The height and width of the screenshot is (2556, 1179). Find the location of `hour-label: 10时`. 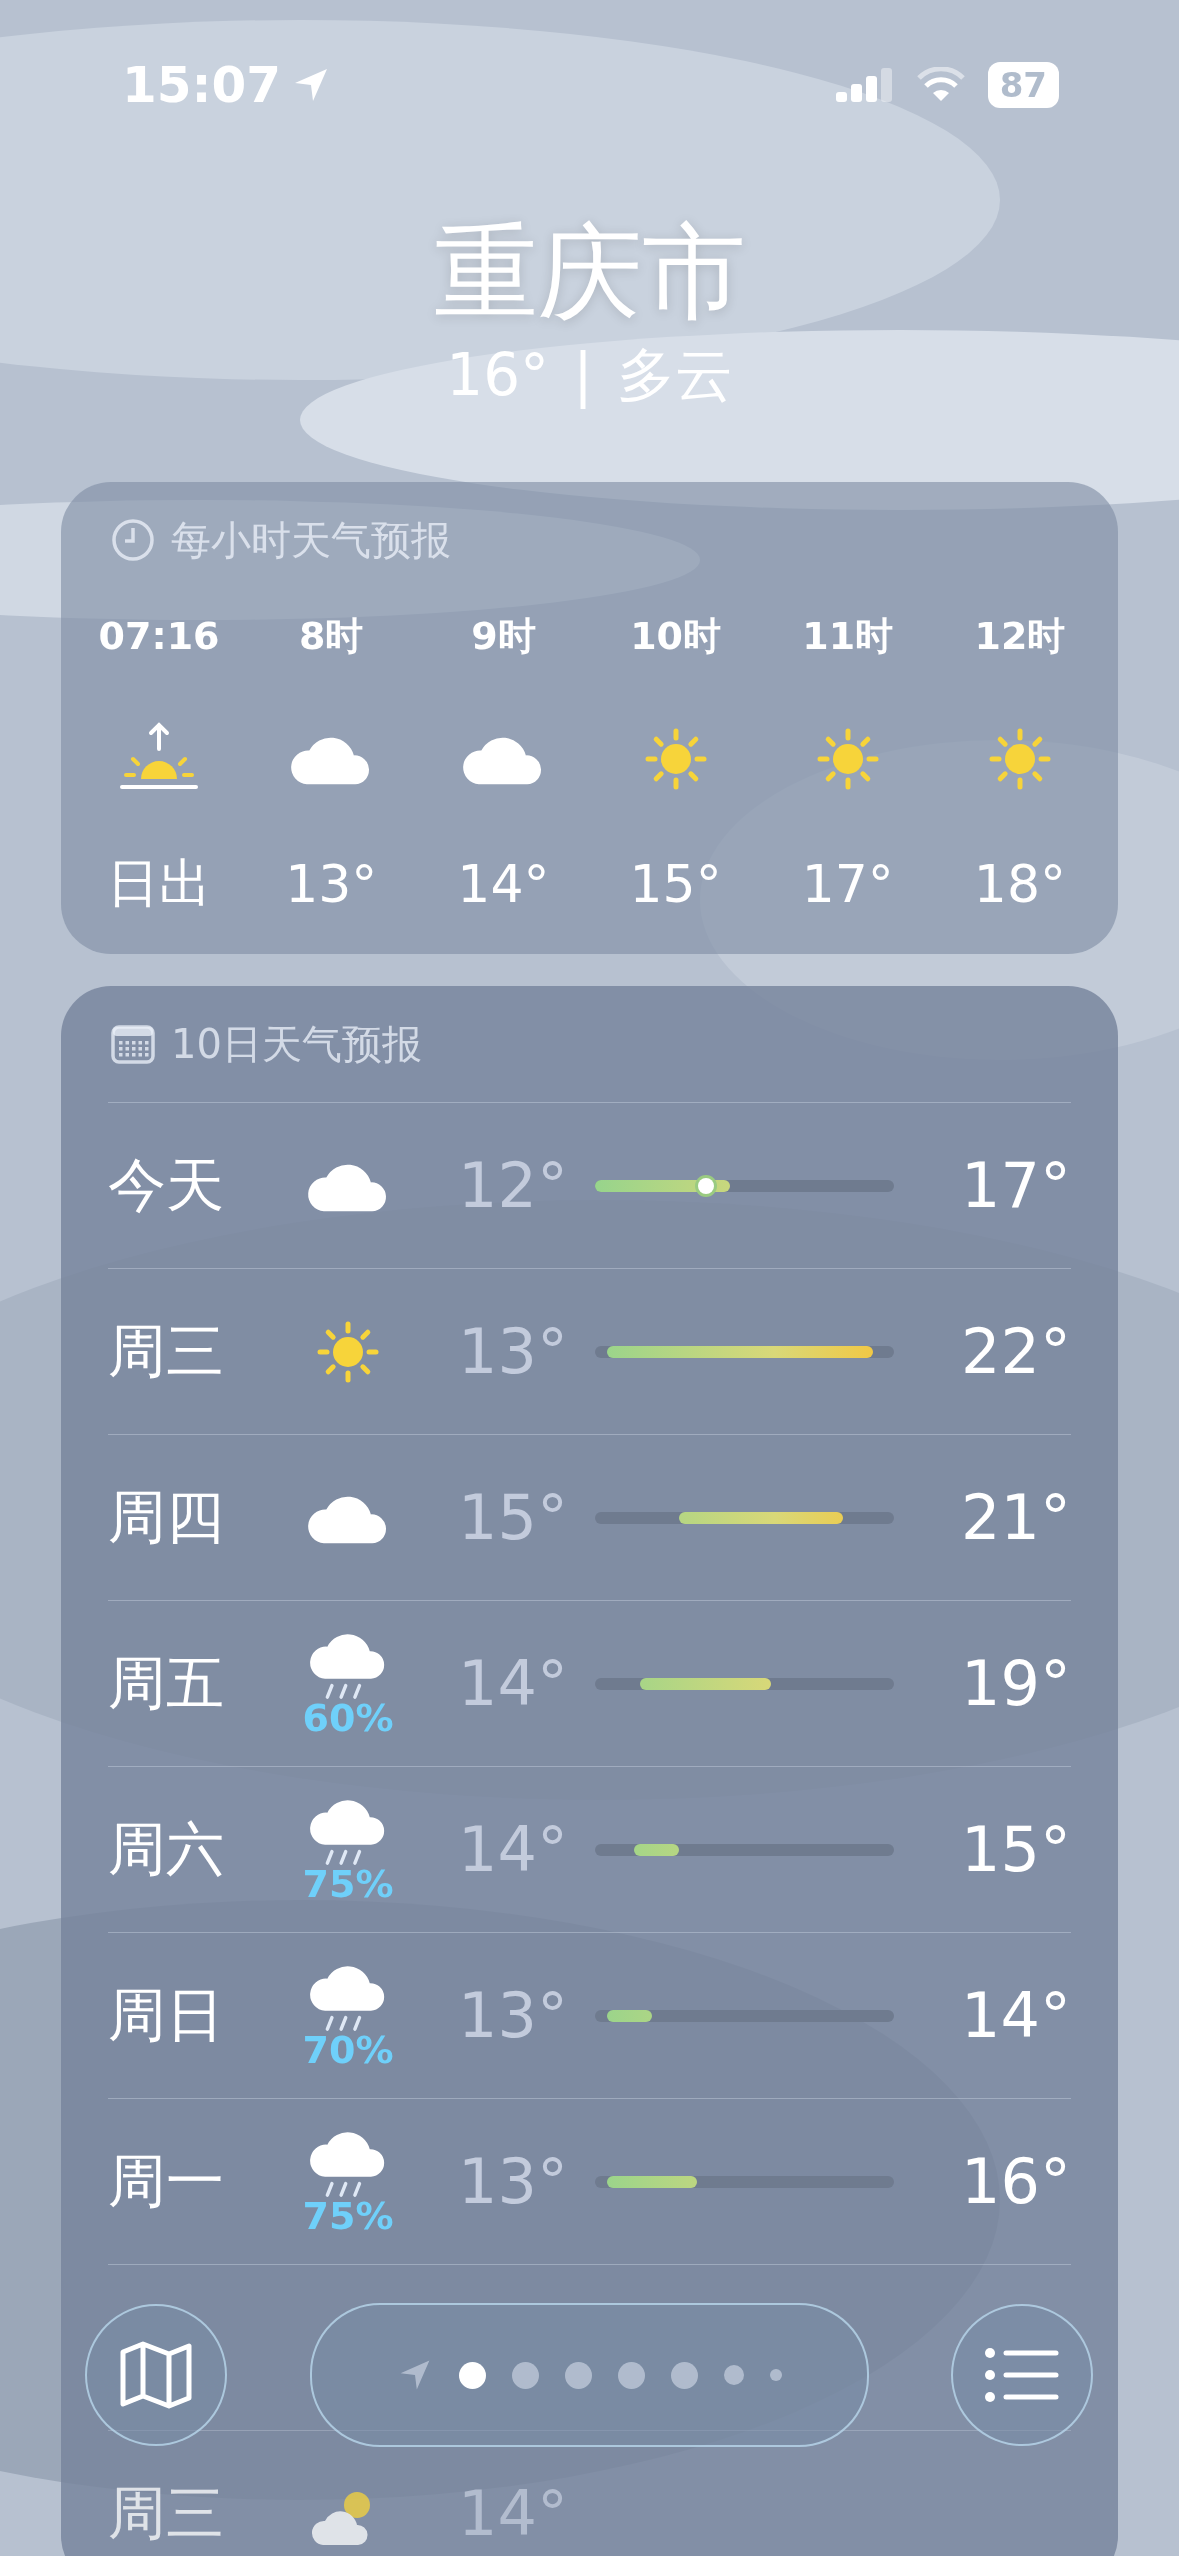

hour-label: 10时 is located at coordinates (675, 636).